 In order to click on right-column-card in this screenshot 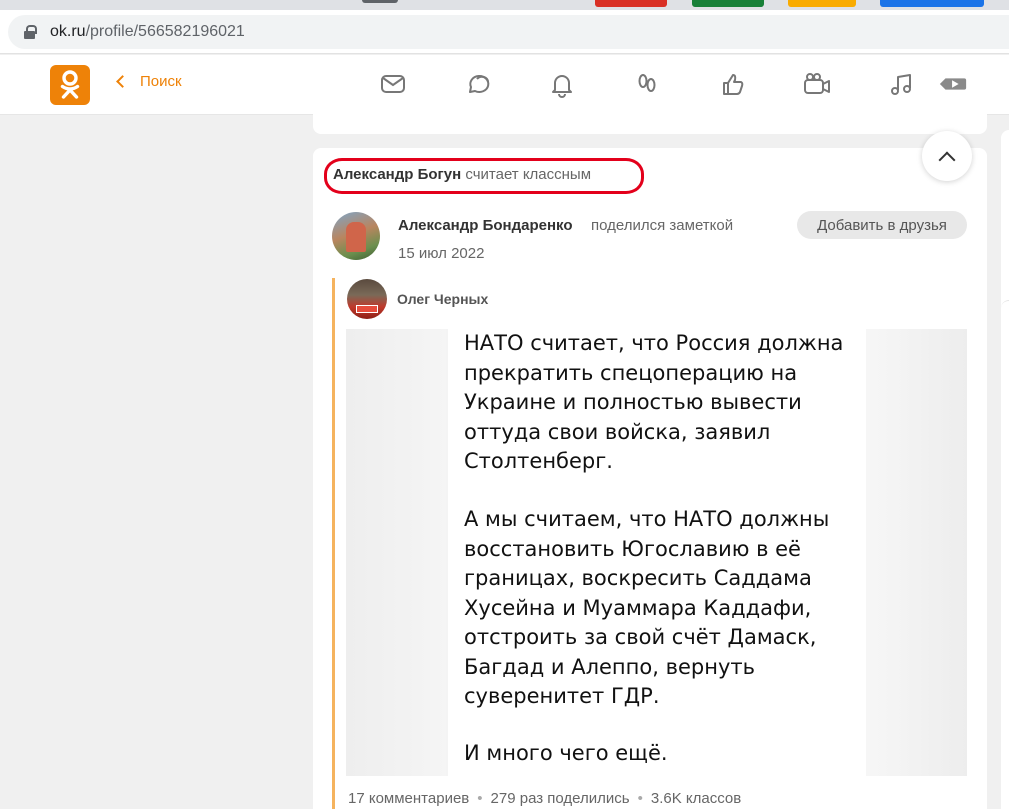, I will do `click(1005, 554)`.